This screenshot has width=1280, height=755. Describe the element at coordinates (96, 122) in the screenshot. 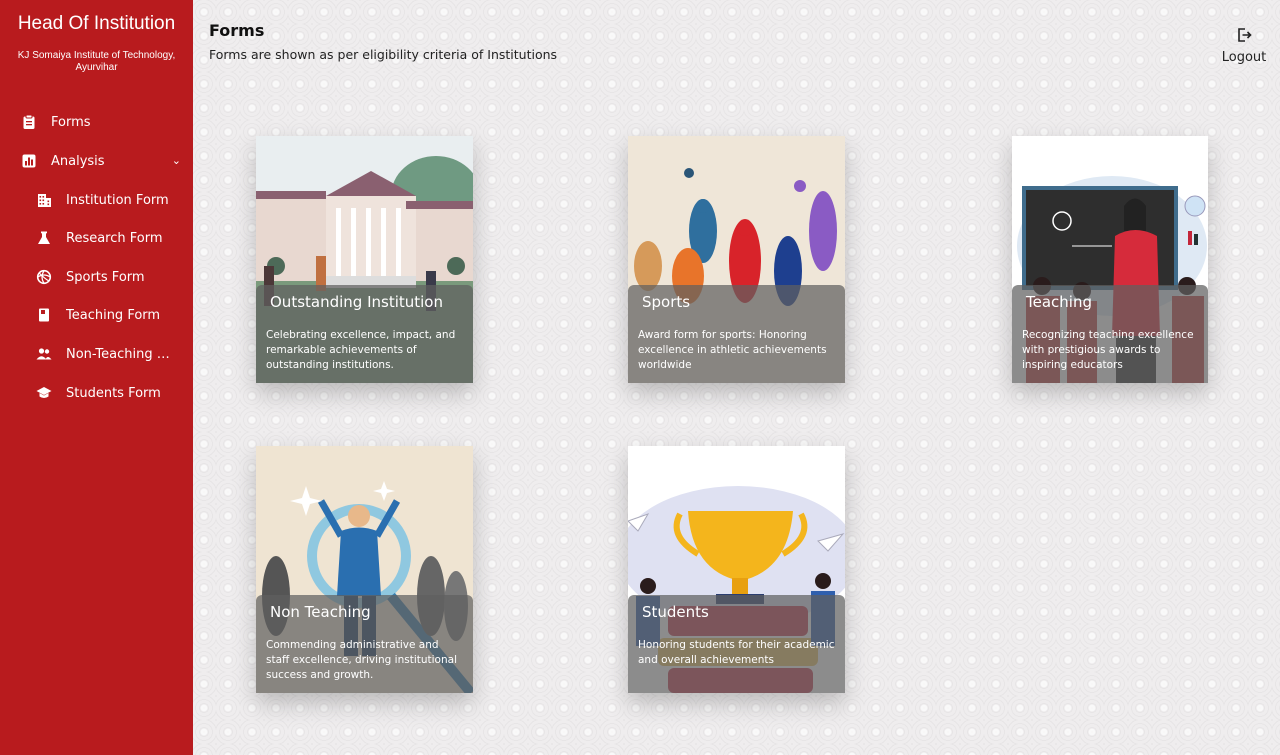

I see `sidebar-item-forms: Forms` at that location.